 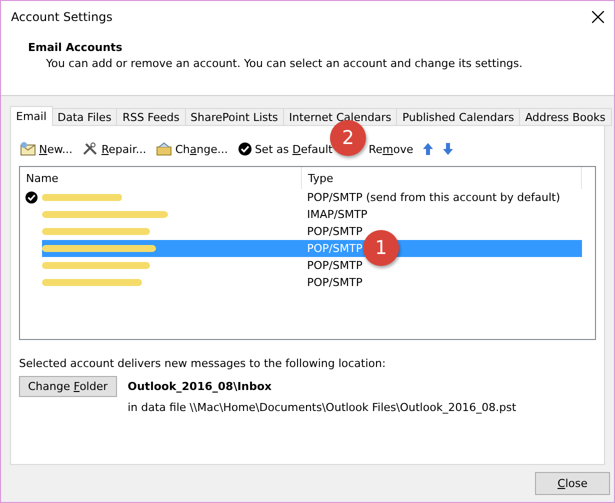 I want to click on close-button: Close, so click(x=572, y=483).